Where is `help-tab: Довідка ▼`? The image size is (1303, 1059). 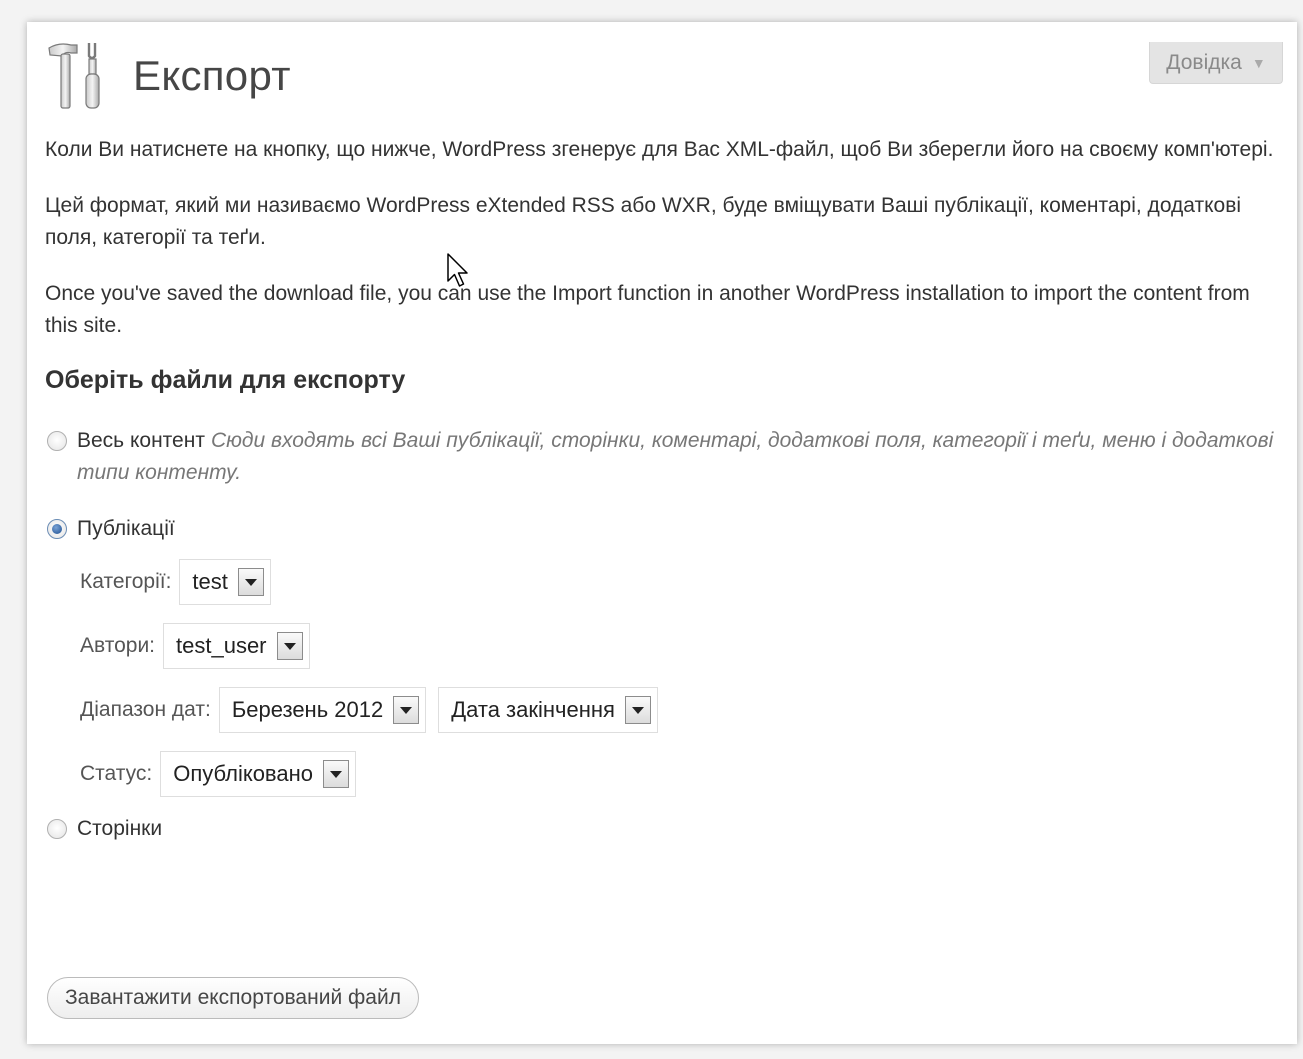
help-tab: Довідка ▼ is located at coordinates (1216, 63).